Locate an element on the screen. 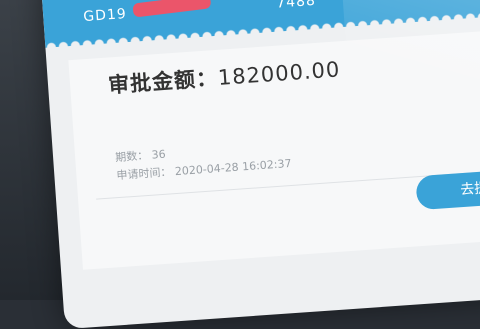 This screenshot has height=329, width=480. periods-value: 36 is located at coordinates (159, 154).